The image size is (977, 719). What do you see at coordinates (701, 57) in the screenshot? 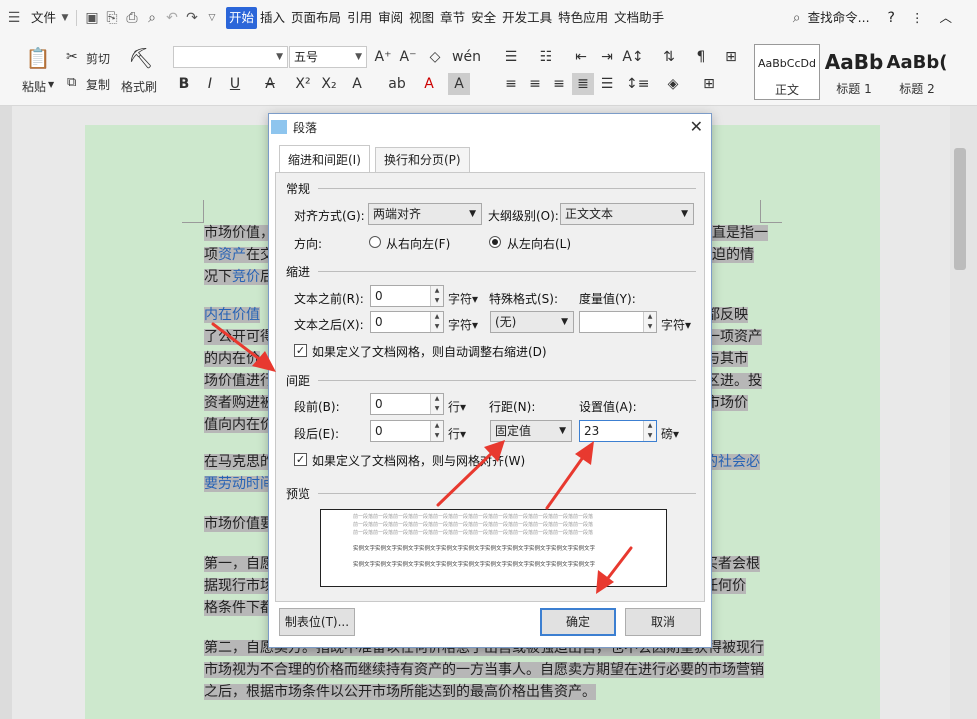
I see `show-marks-icon: ¶` at bounding box center [701, 57].